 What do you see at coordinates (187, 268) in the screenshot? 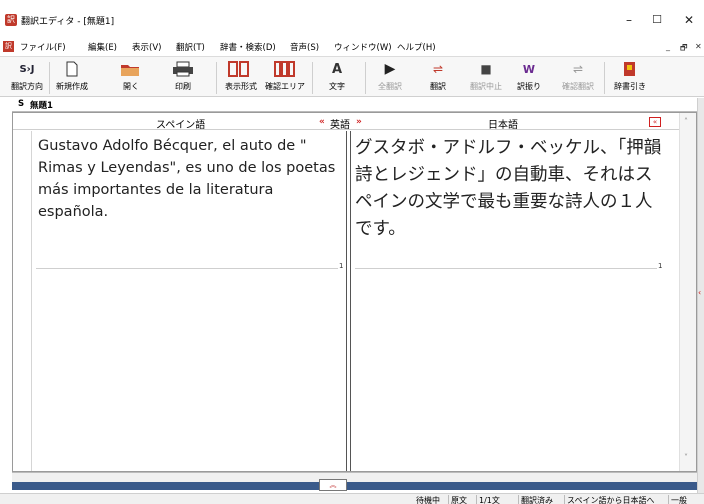
I see `source-segment-line` at bounding box center [187, 268].